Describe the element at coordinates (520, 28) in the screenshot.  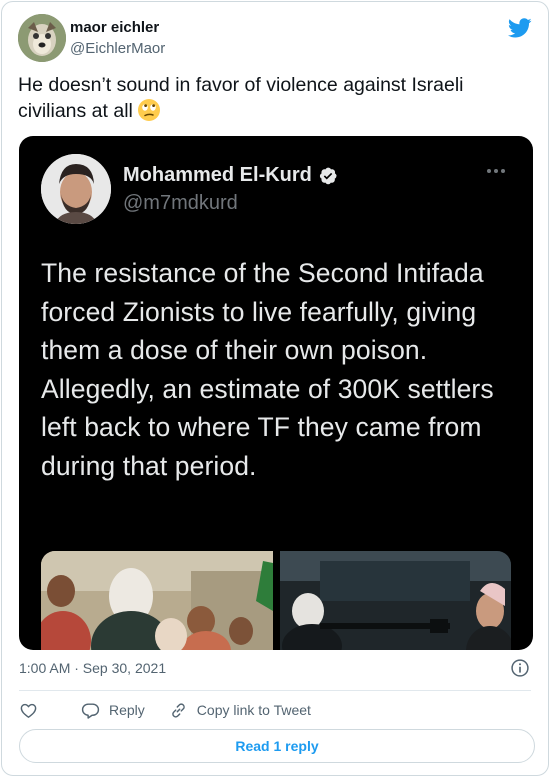
I see `twitter-bird-icon` at that location.